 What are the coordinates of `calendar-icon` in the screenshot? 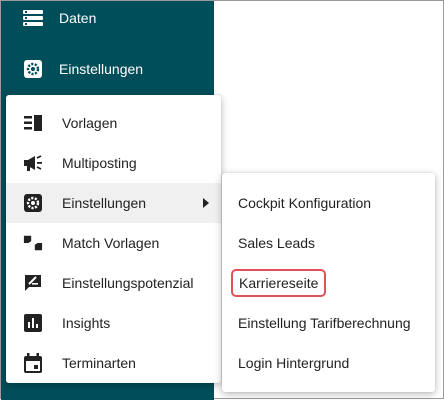 It's located at (33, 363).